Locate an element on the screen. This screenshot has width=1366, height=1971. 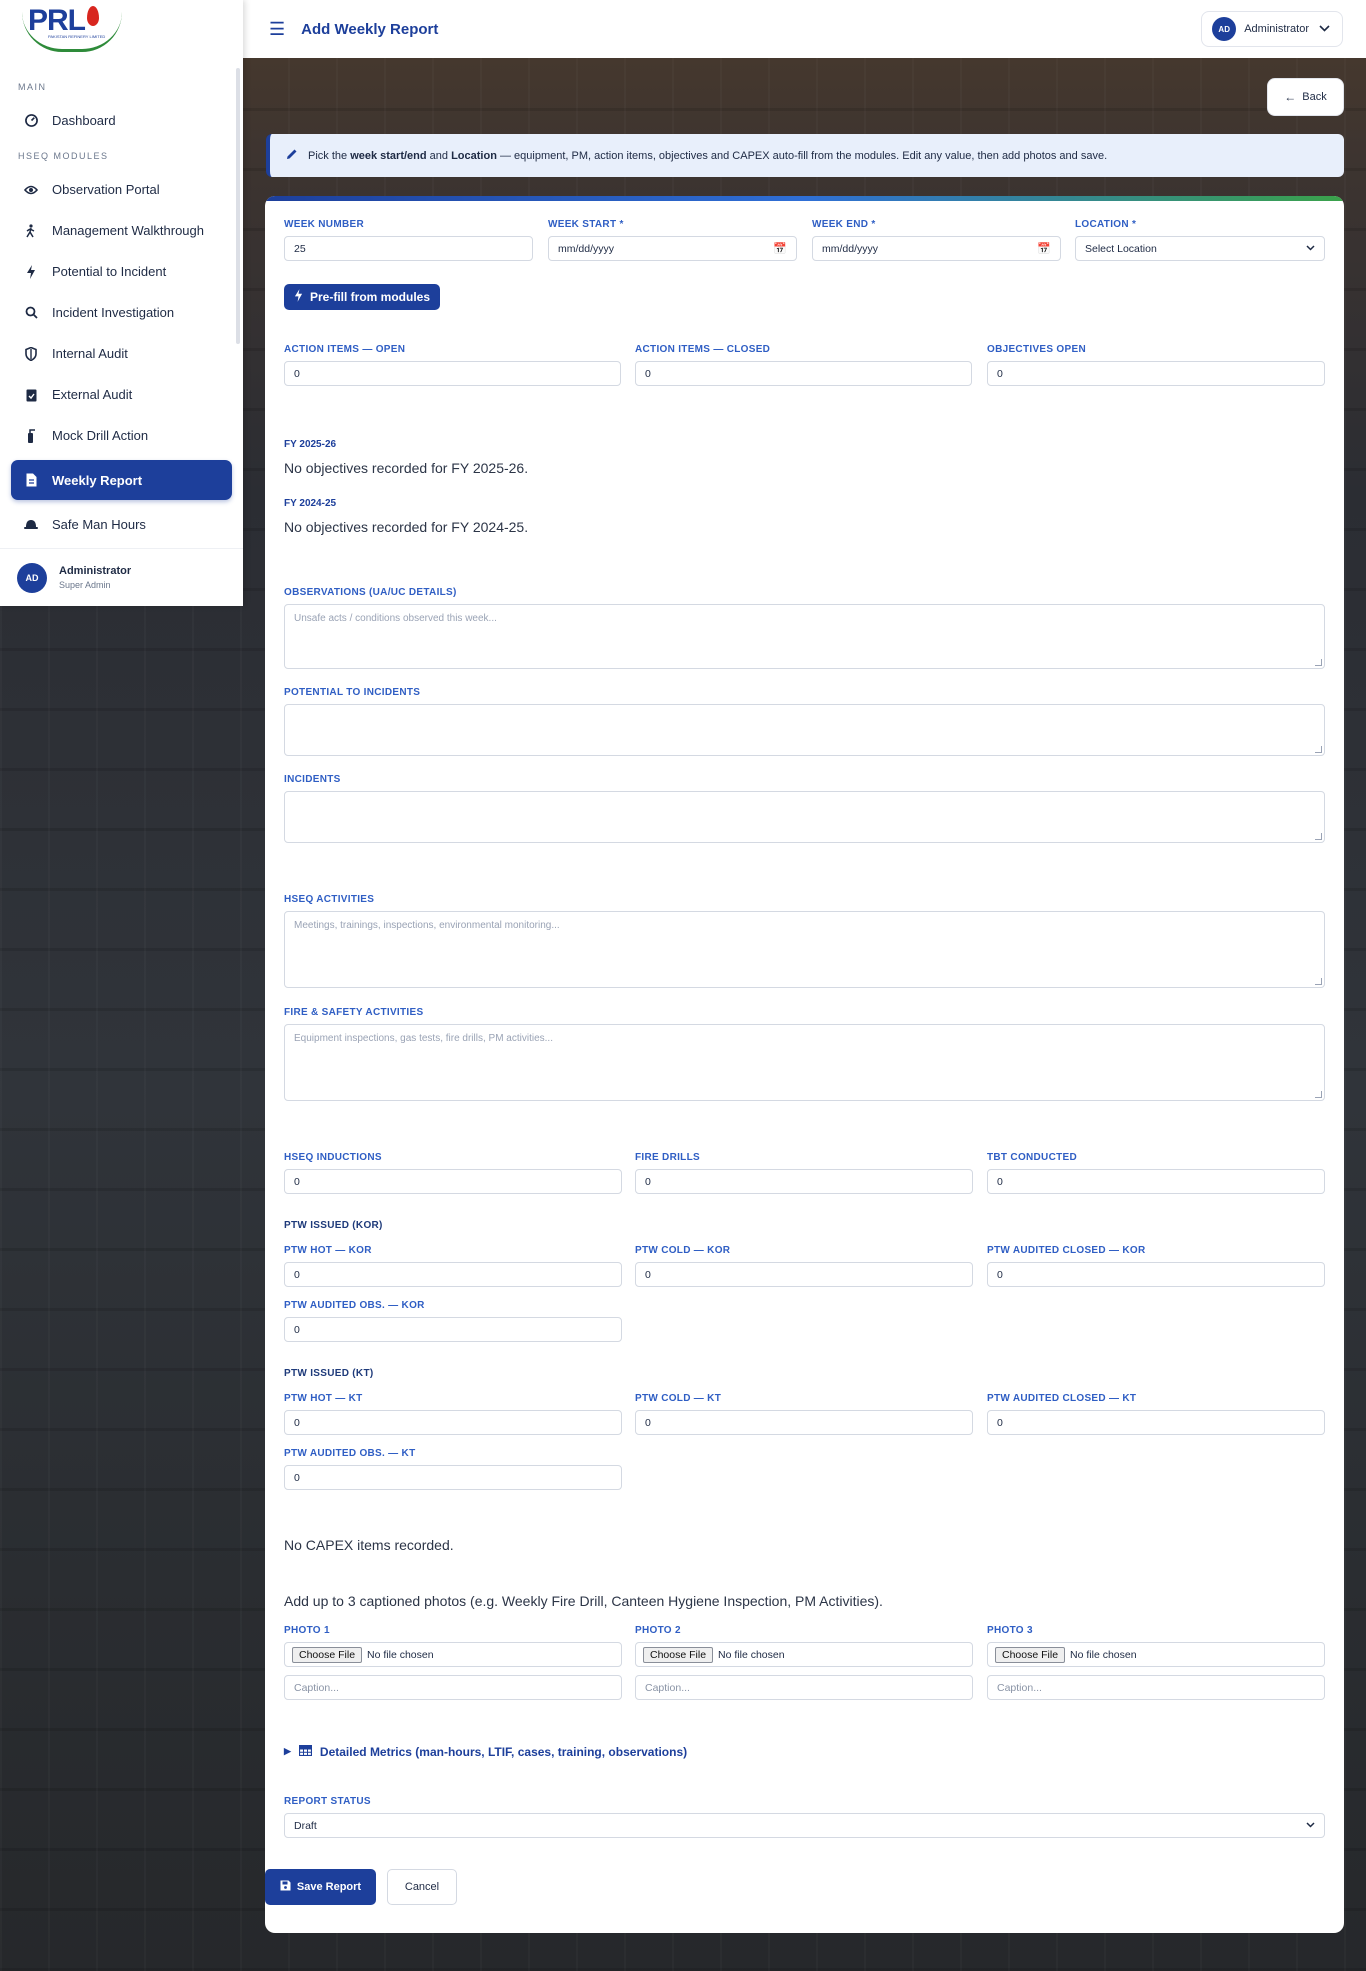
back-button: ← Back is located at coordinates (1305, 97).